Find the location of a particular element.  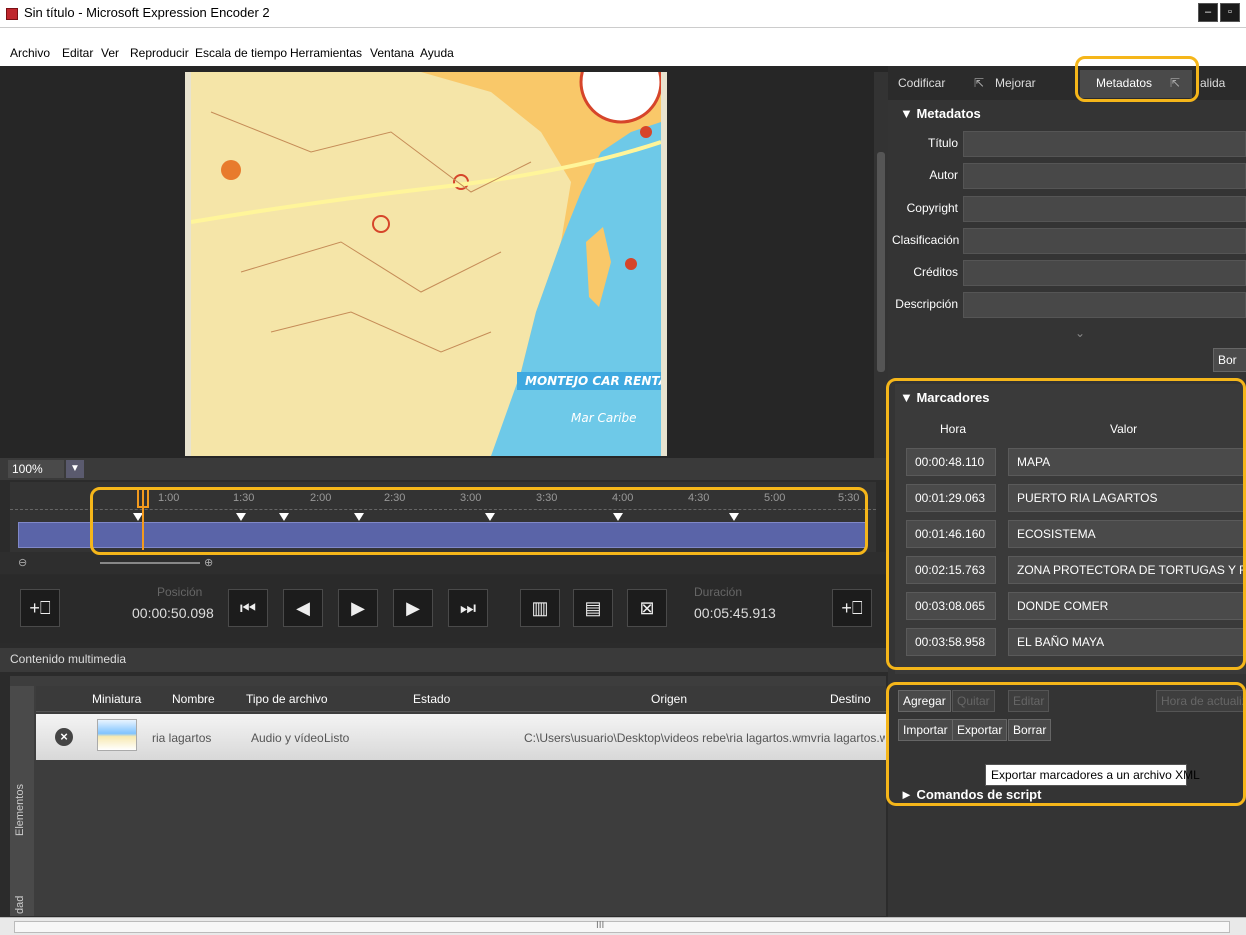

clasificacion-field is located at coordinates (1104, 241).